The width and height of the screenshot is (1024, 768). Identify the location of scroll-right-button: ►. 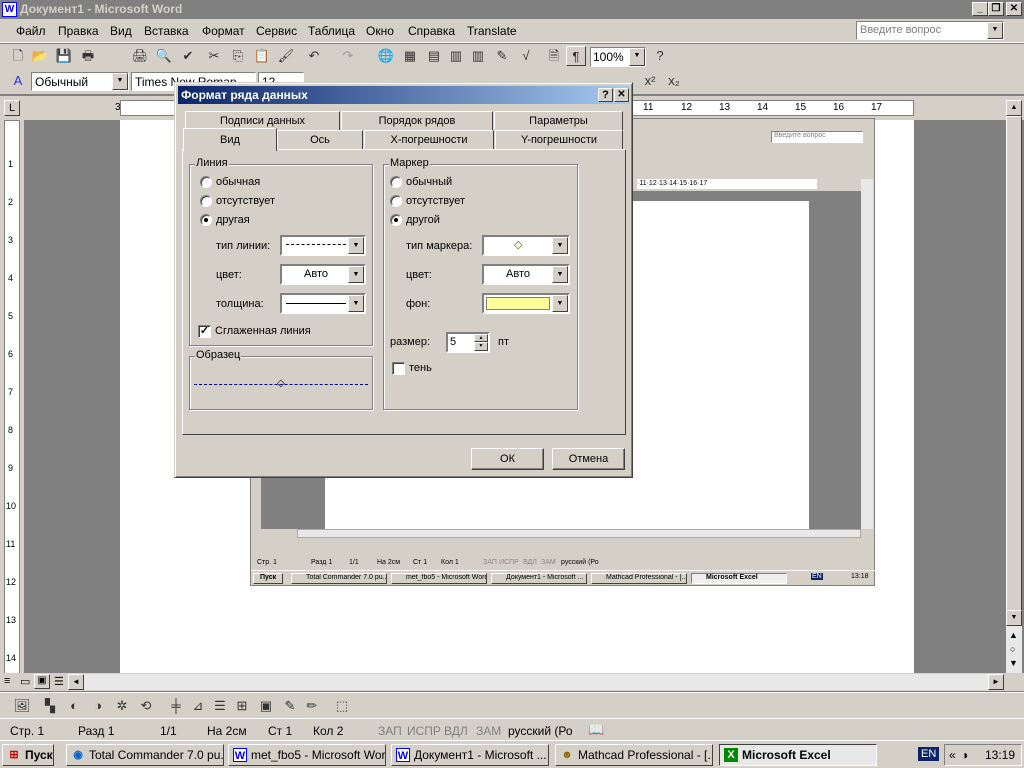
(996, 682).